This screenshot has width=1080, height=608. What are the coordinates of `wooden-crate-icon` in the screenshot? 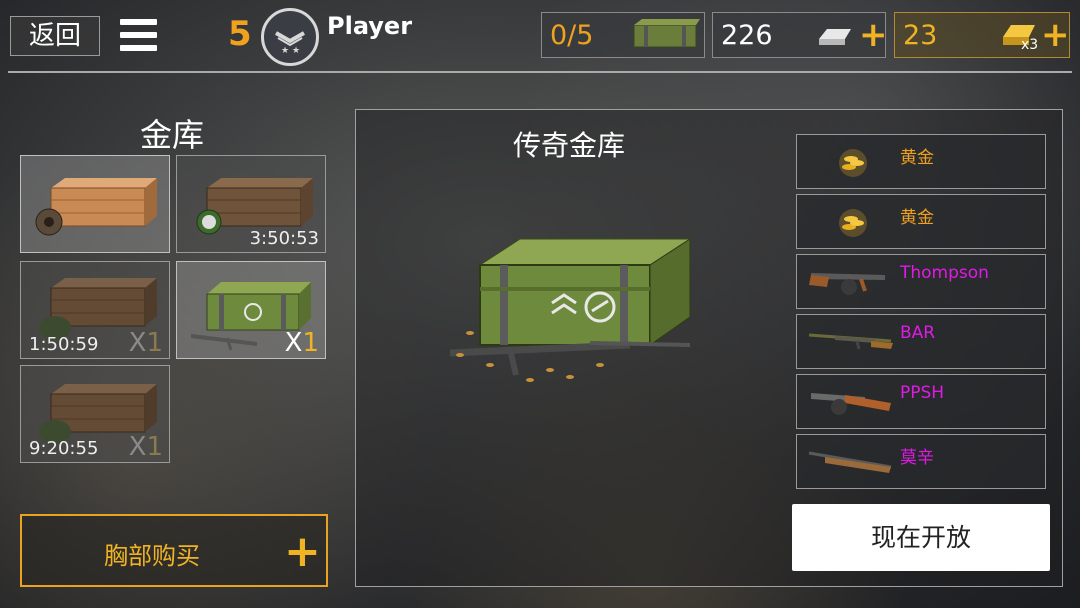 It's located at (96, 207).